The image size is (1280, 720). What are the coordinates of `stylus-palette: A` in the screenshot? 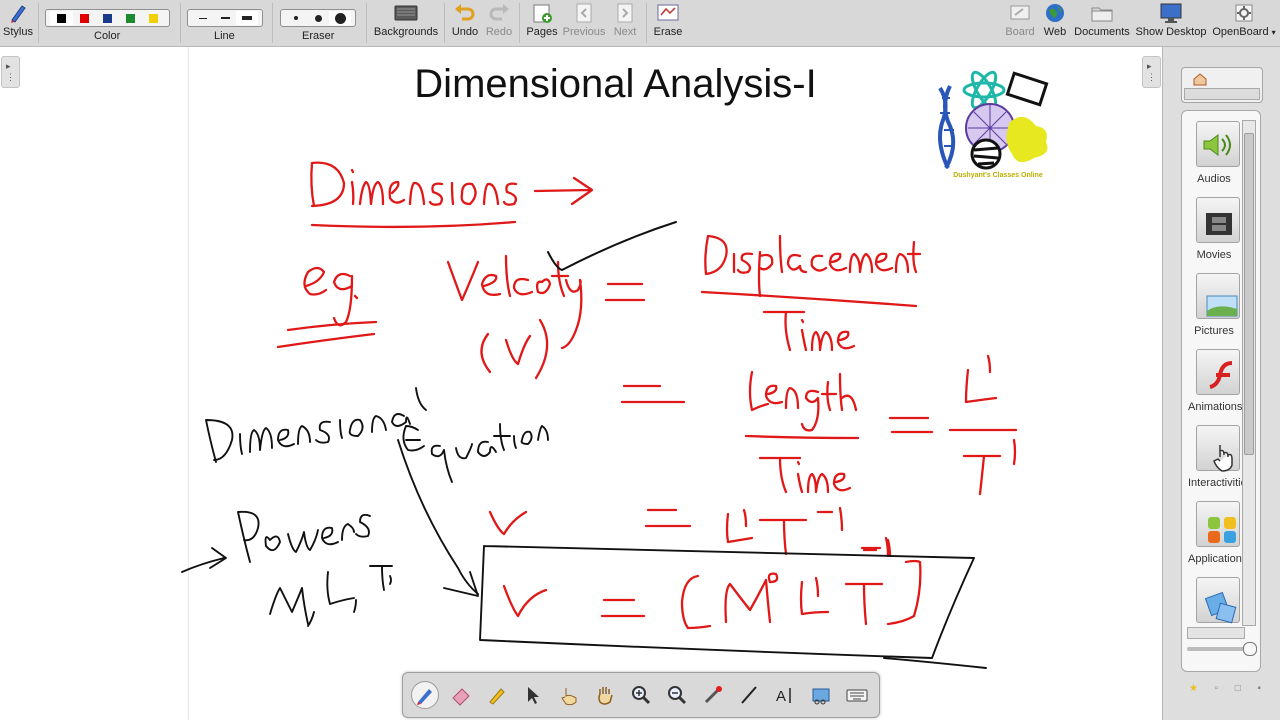 It's located at (641, 695).